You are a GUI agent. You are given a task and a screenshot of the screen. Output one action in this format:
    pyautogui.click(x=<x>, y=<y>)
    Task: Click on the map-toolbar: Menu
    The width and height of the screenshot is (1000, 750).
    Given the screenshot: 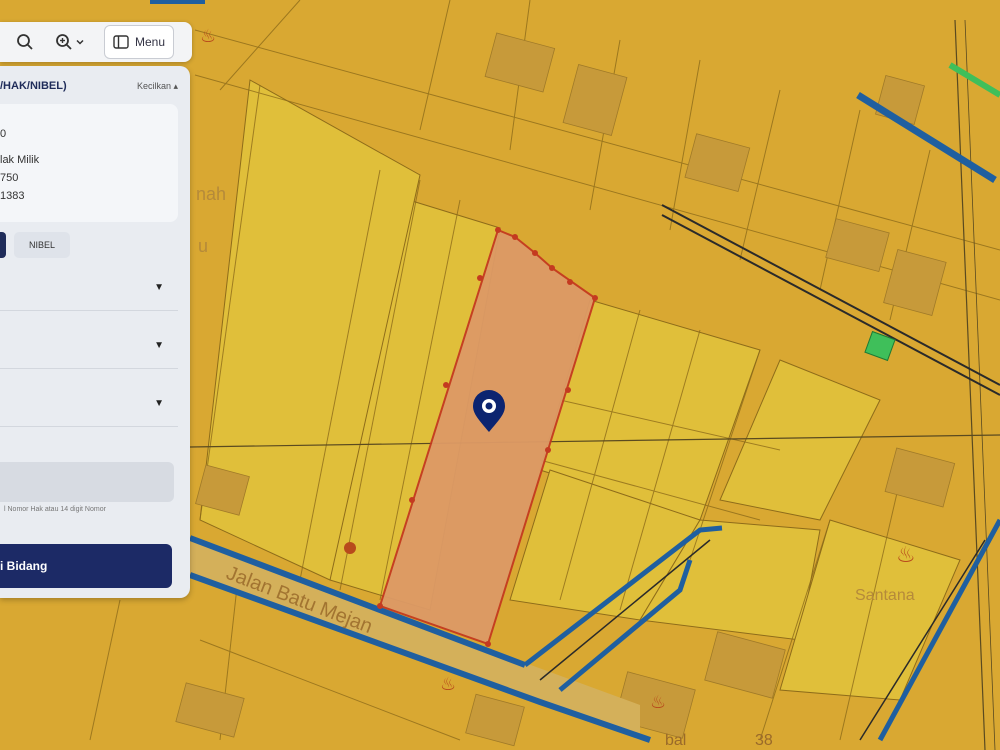 What is the action you would take?
    pyautogui.click(x=96, y=42)
    